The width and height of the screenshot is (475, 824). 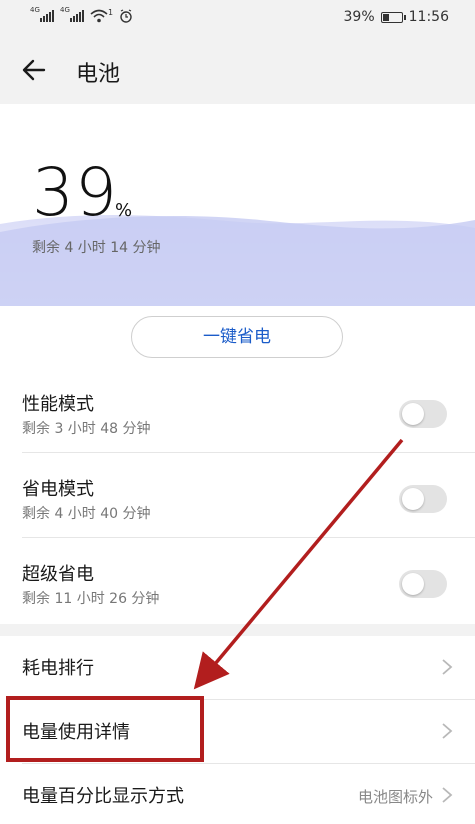 I want to click on status-icons-right: 39% 11:56, so click(x=396, y=17).